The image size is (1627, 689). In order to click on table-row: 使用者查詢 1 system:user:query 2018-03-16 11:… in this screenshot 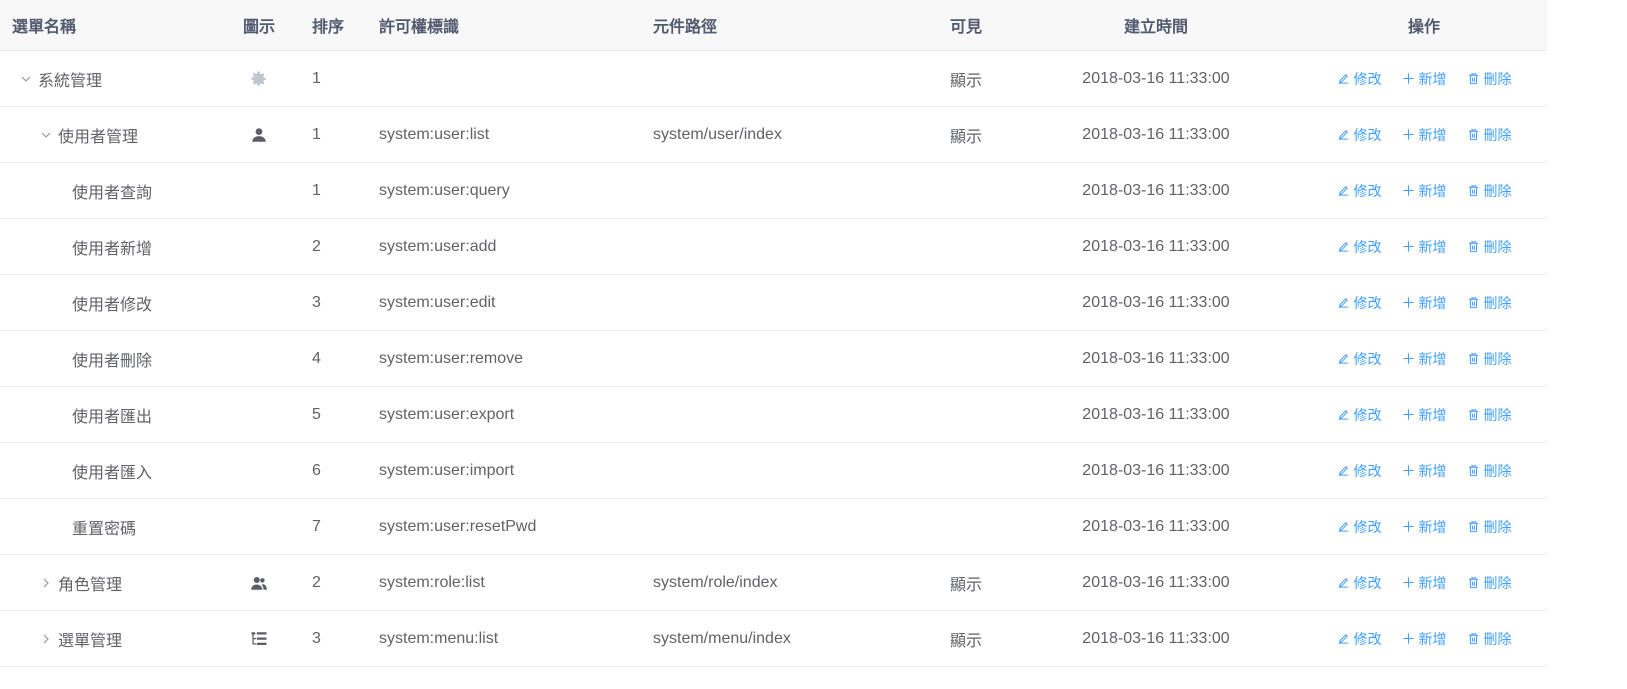, I will do `click(773, 191)`.